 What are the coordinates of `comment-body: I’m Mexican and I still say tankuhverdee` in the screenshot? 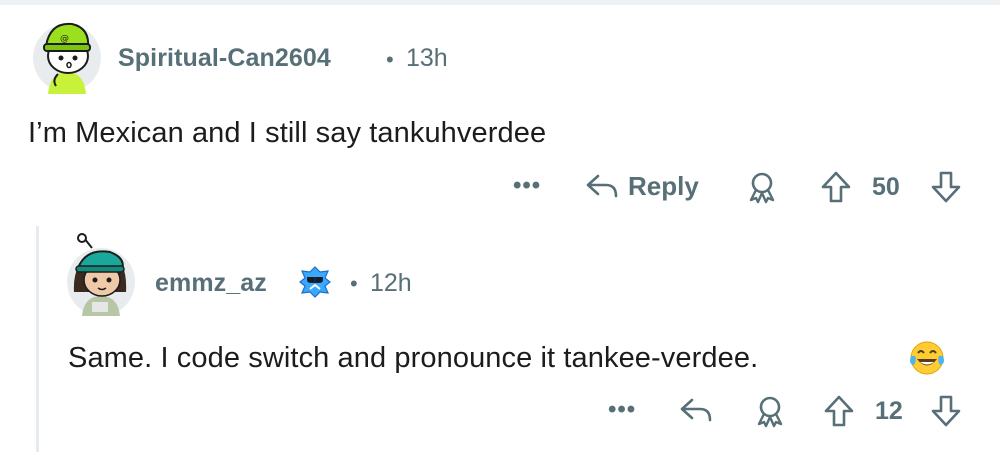 It's located at (287, 133).